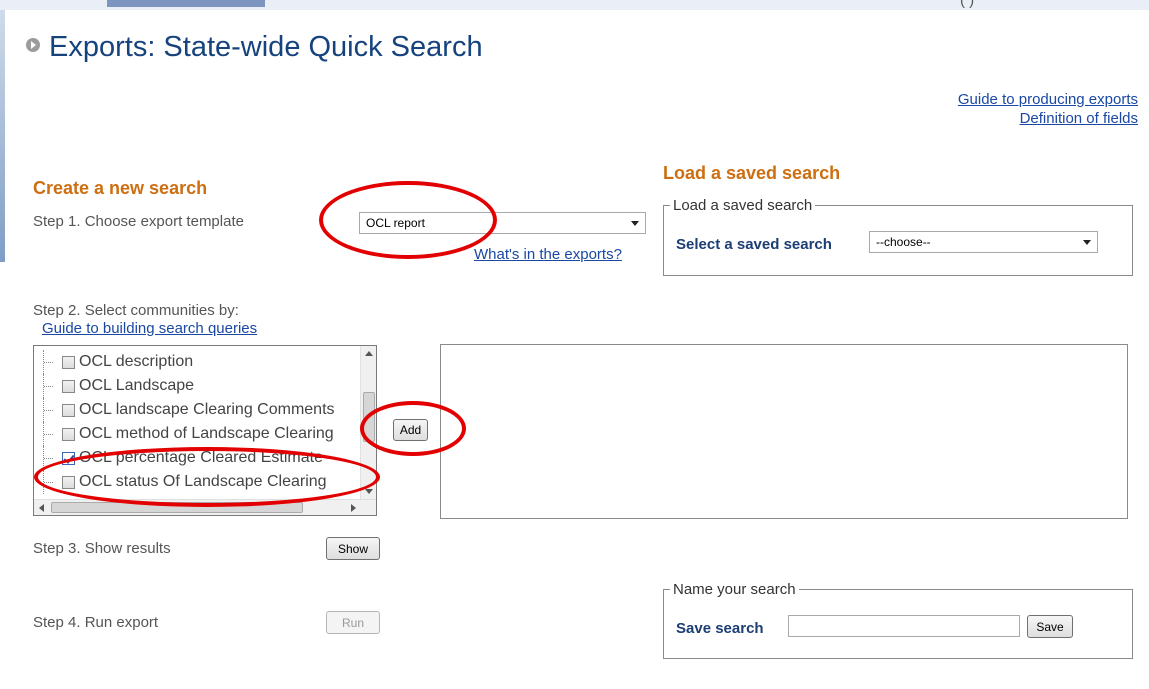 This screenshot has height=689, width=1149. Describe the element at coordinates (1048, 99) in the screenshot. I see `guide-producing-exports-link: Guide to producing exports` at that location.